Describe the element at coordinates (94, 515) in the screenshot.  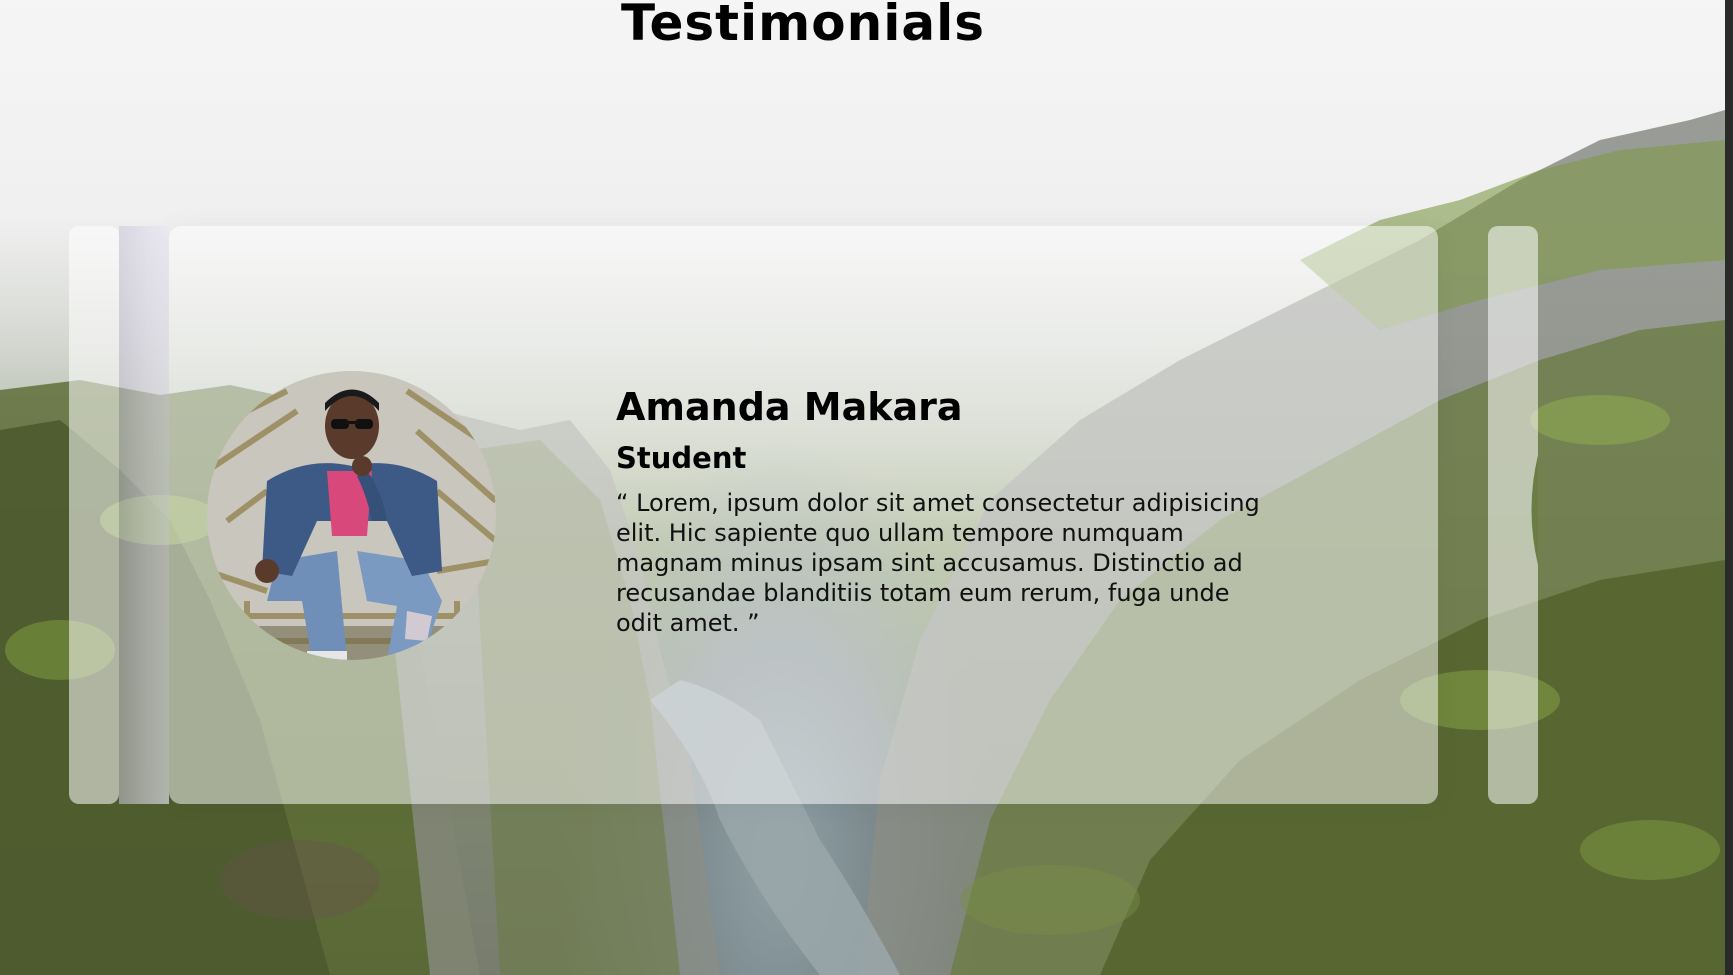
I see `testimonial-card-previous` at that location.